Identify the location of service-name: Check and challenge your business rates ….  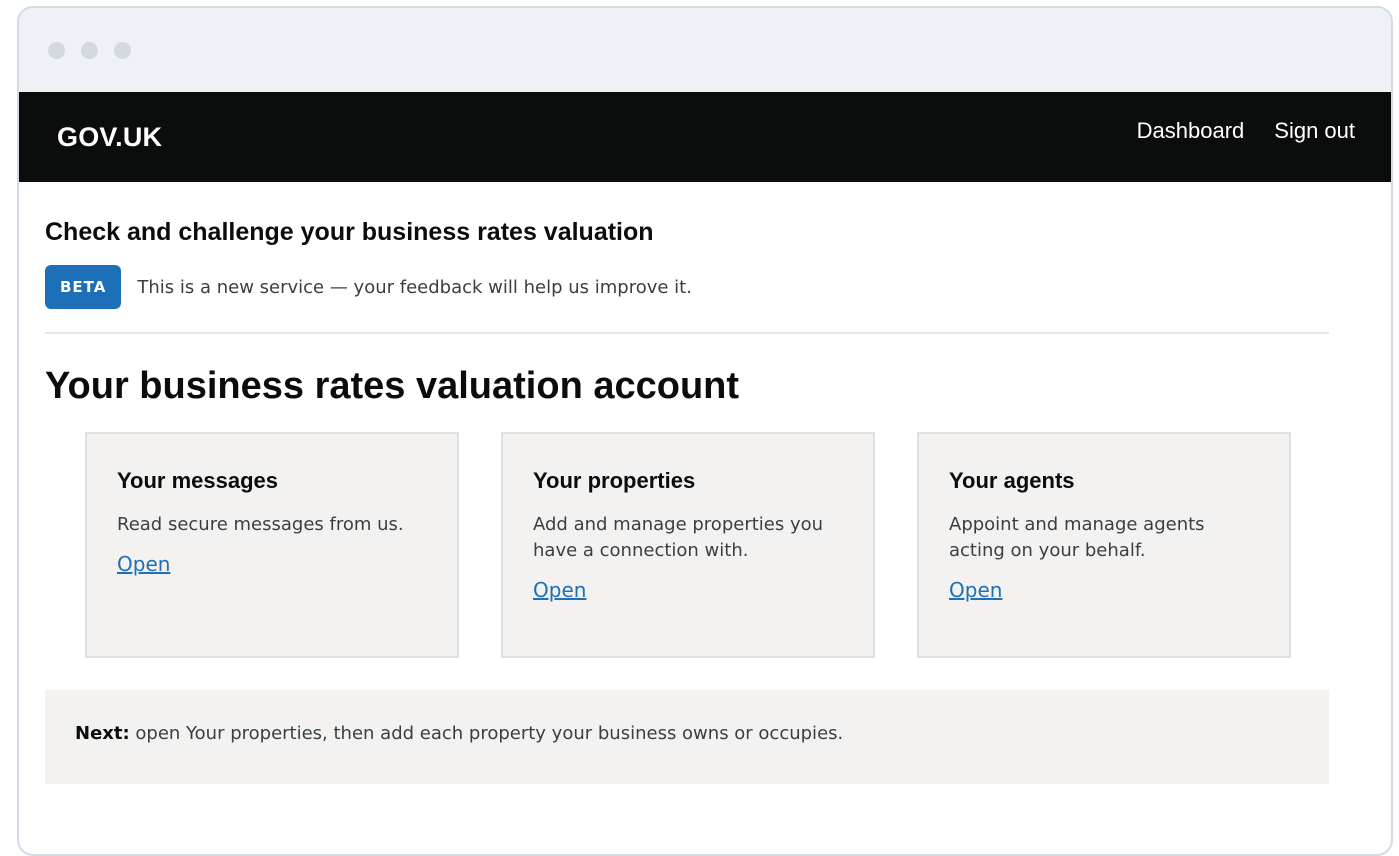
(349, 232).